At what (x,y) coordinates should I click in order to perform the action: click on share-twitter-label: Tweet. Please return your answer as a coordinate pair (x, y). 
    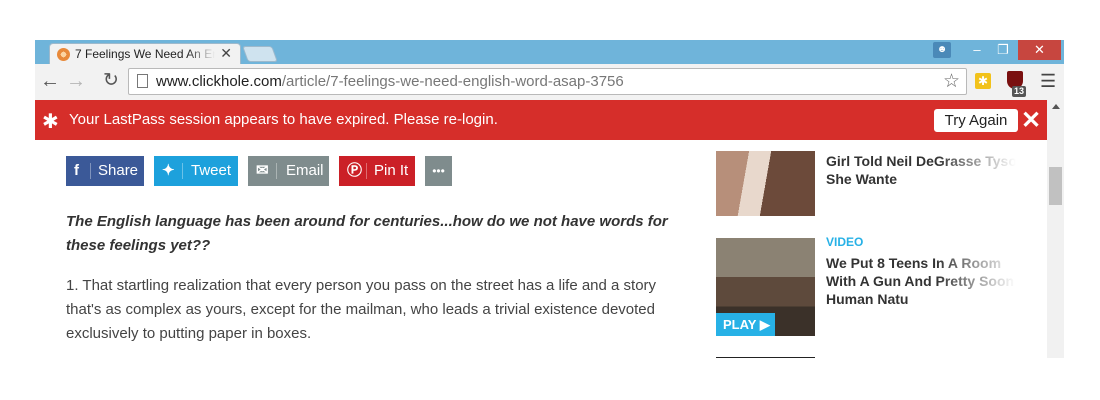
    Looking at the image, I should click on (211, 170).